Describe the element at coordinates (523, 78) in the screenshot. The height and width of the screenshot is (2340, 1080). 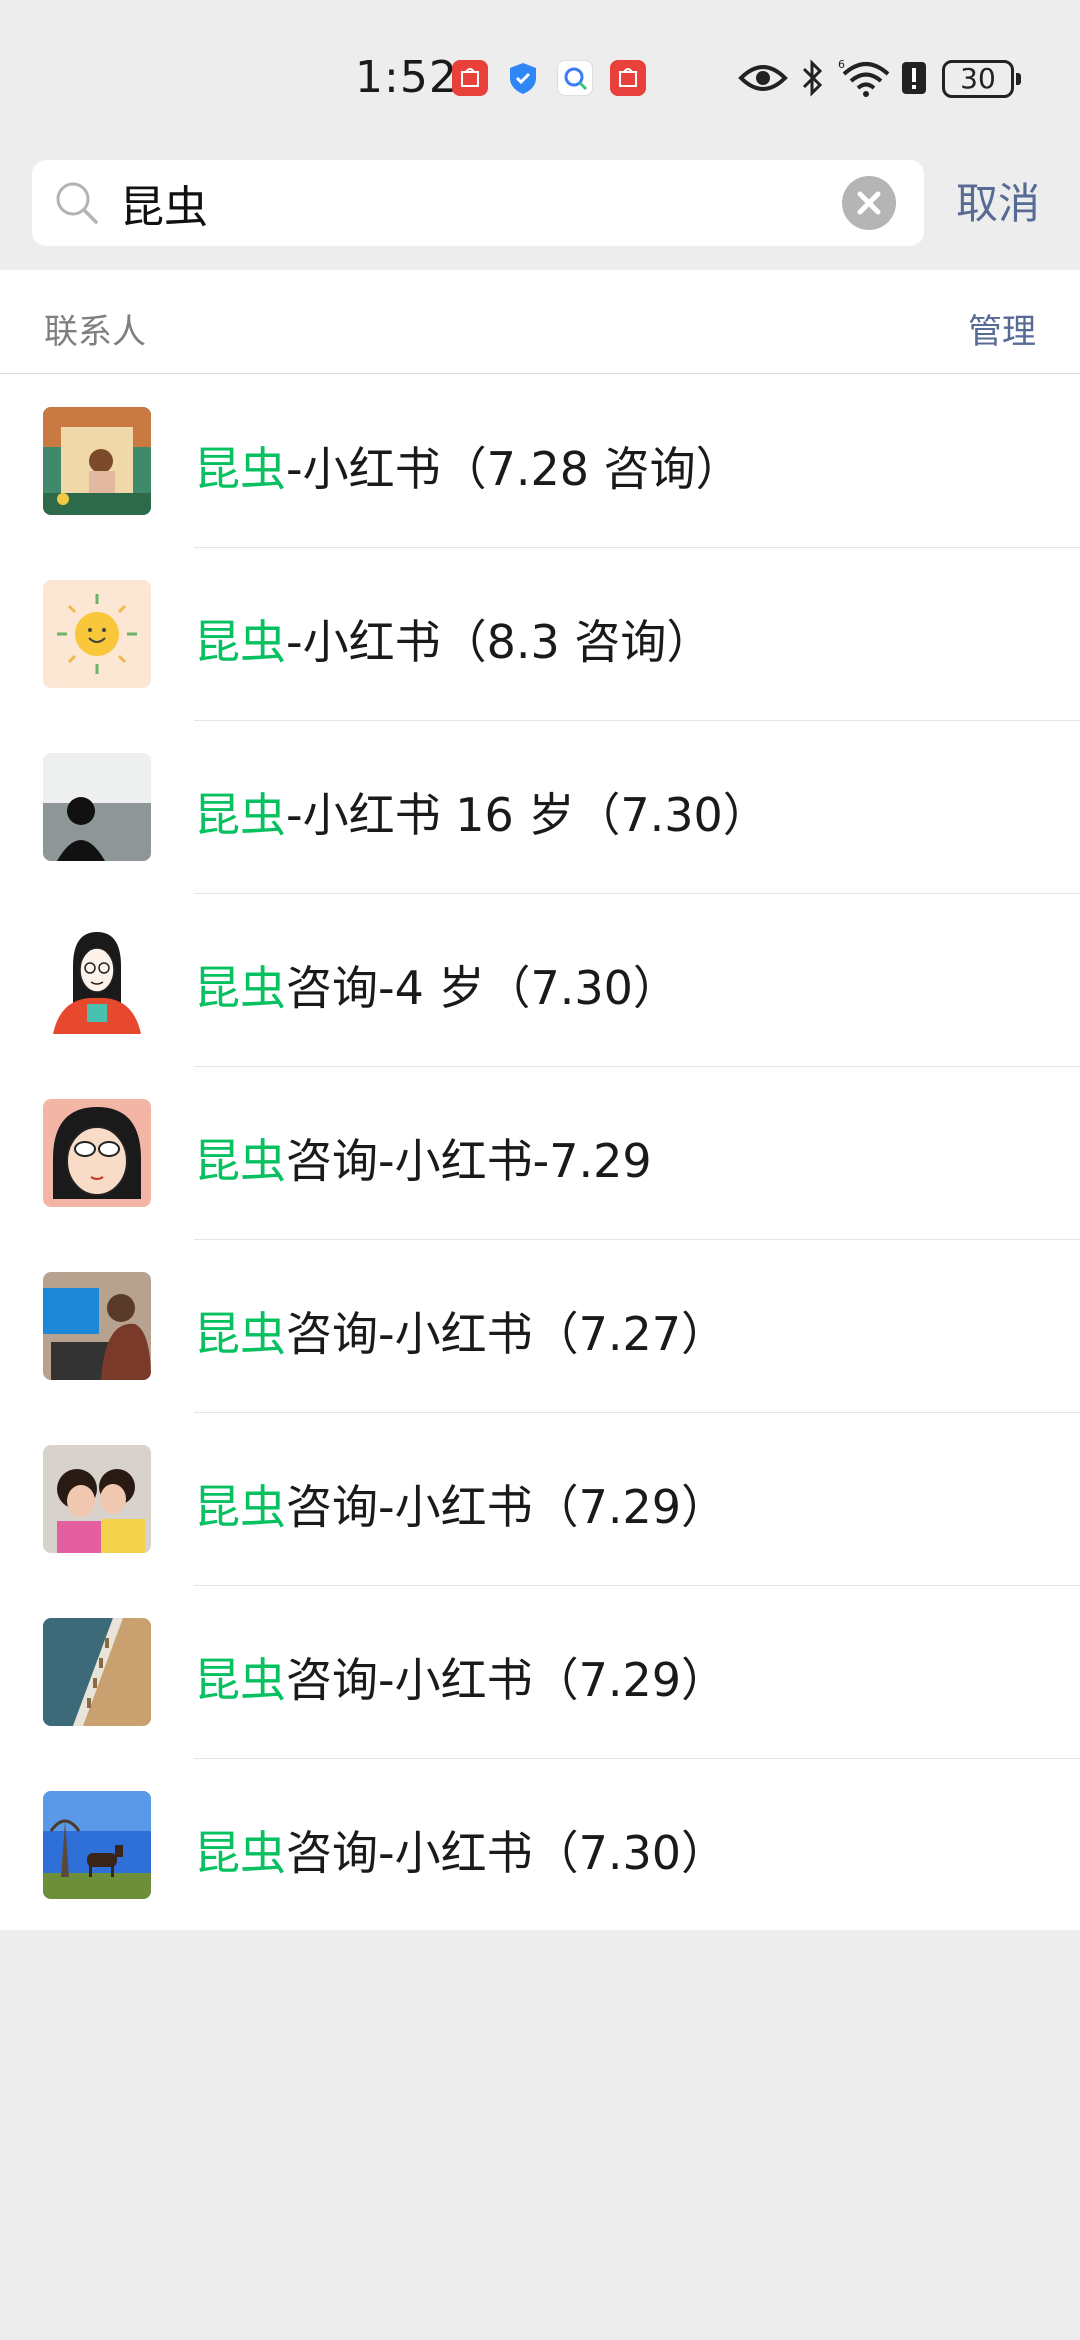
I see `shield-icon` at that location.